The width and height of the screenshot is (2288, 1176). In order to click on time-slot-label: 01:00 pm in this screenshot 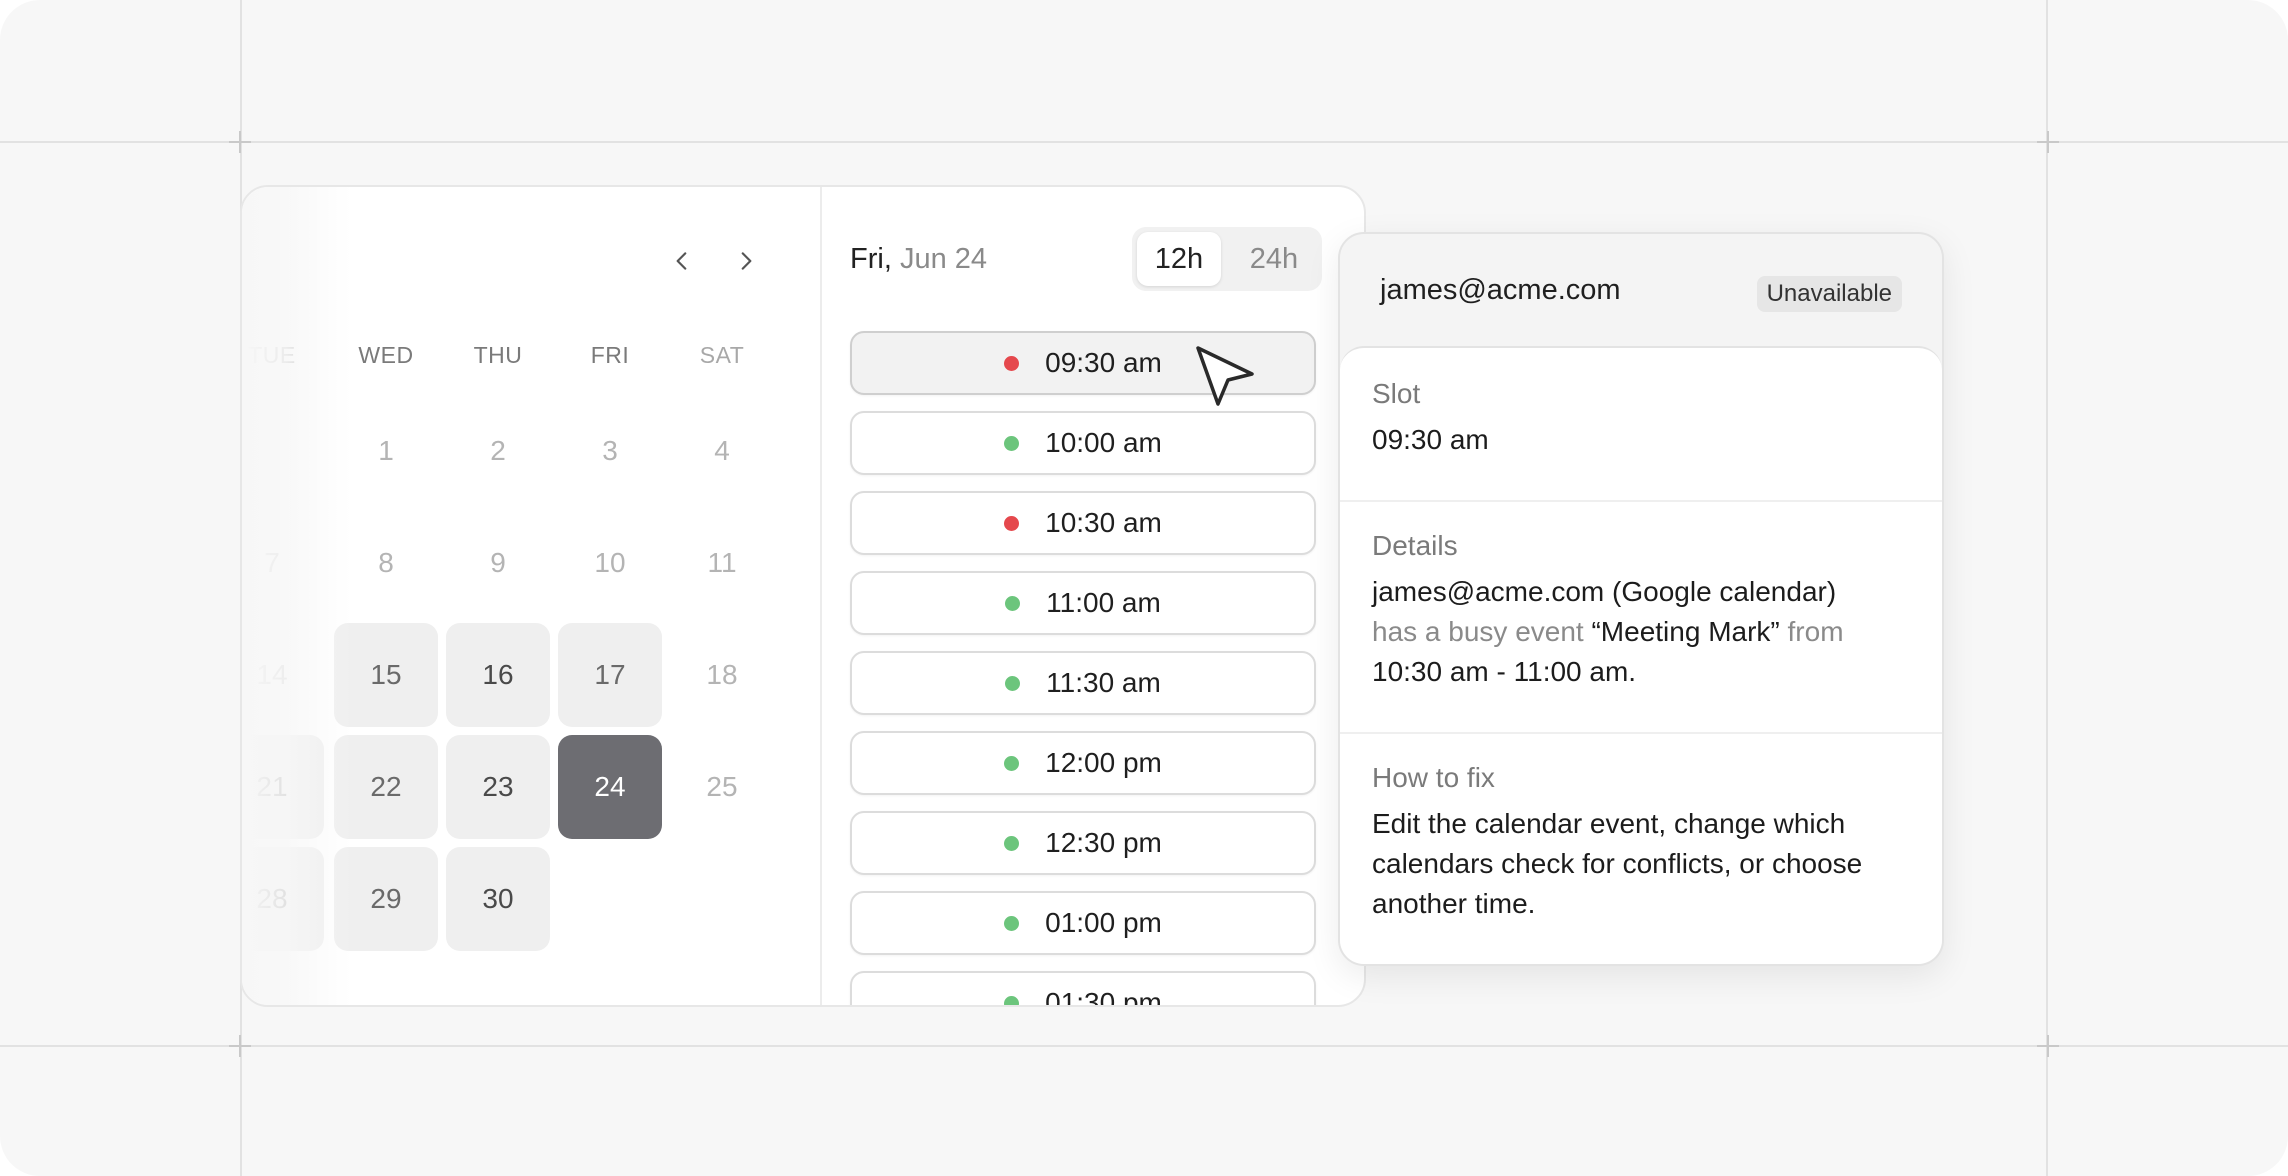, I will do `click(1103, 922)`.